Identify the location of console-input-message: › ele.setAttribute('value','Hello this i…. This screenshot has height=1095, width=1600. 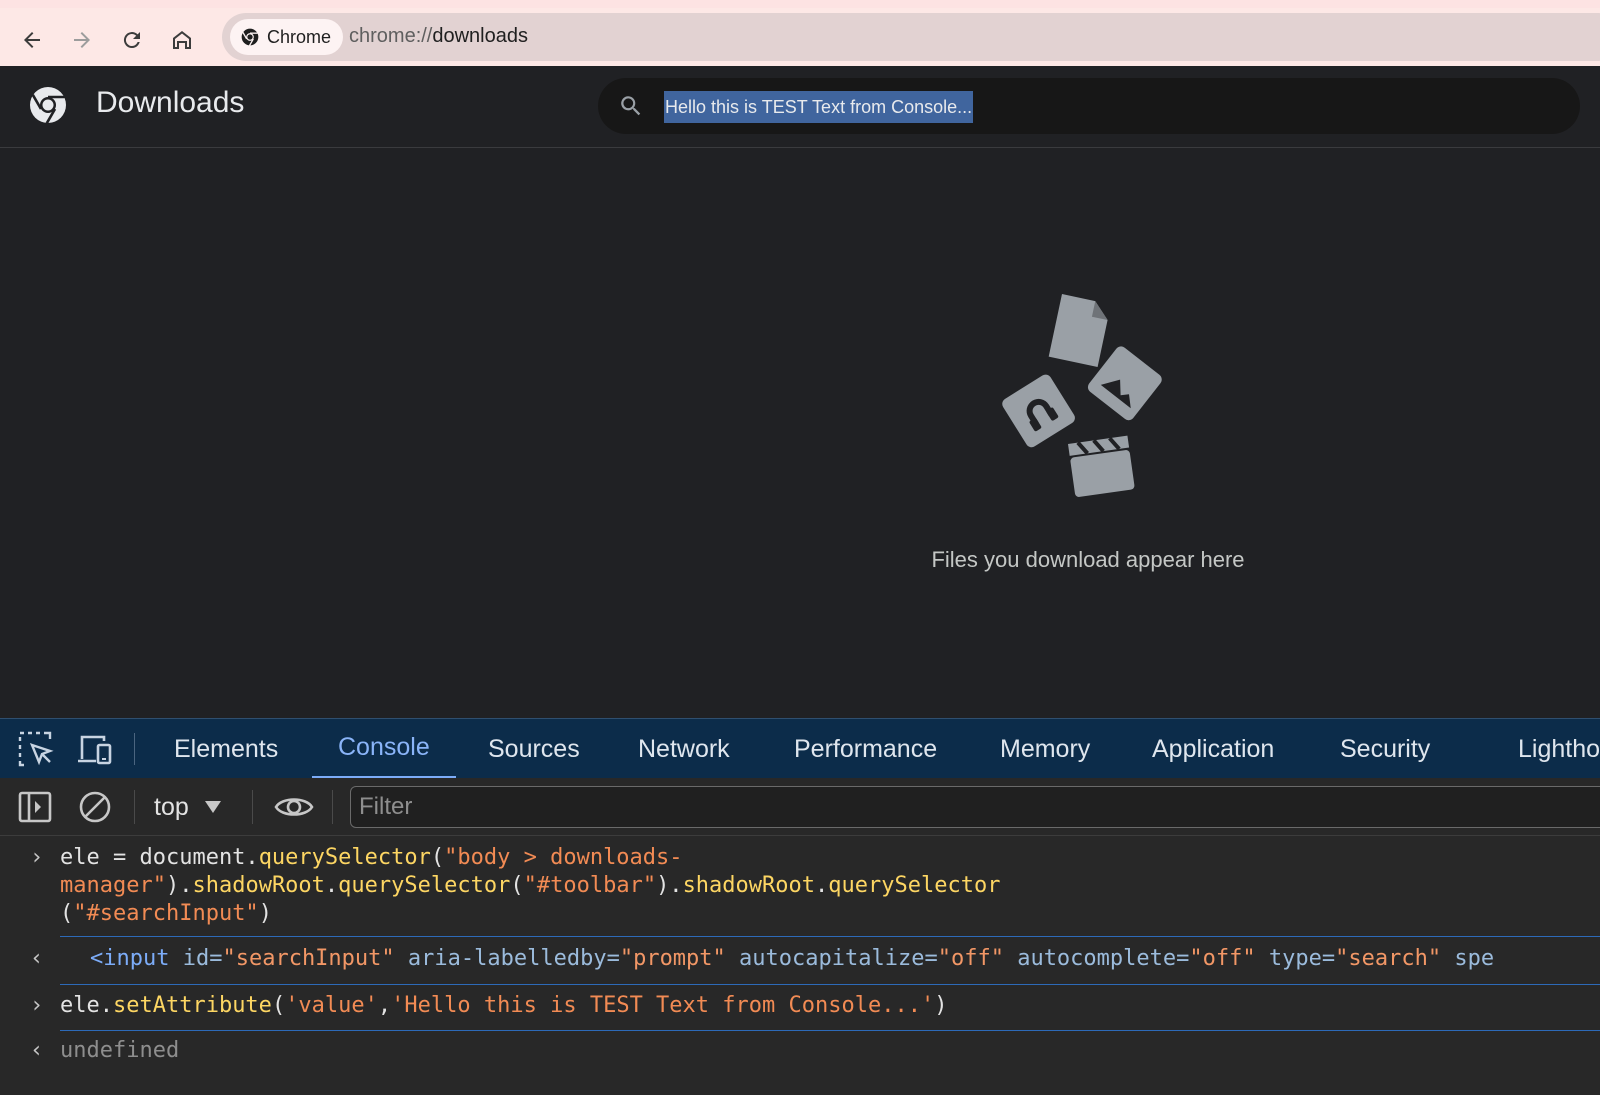
(800, 1007).